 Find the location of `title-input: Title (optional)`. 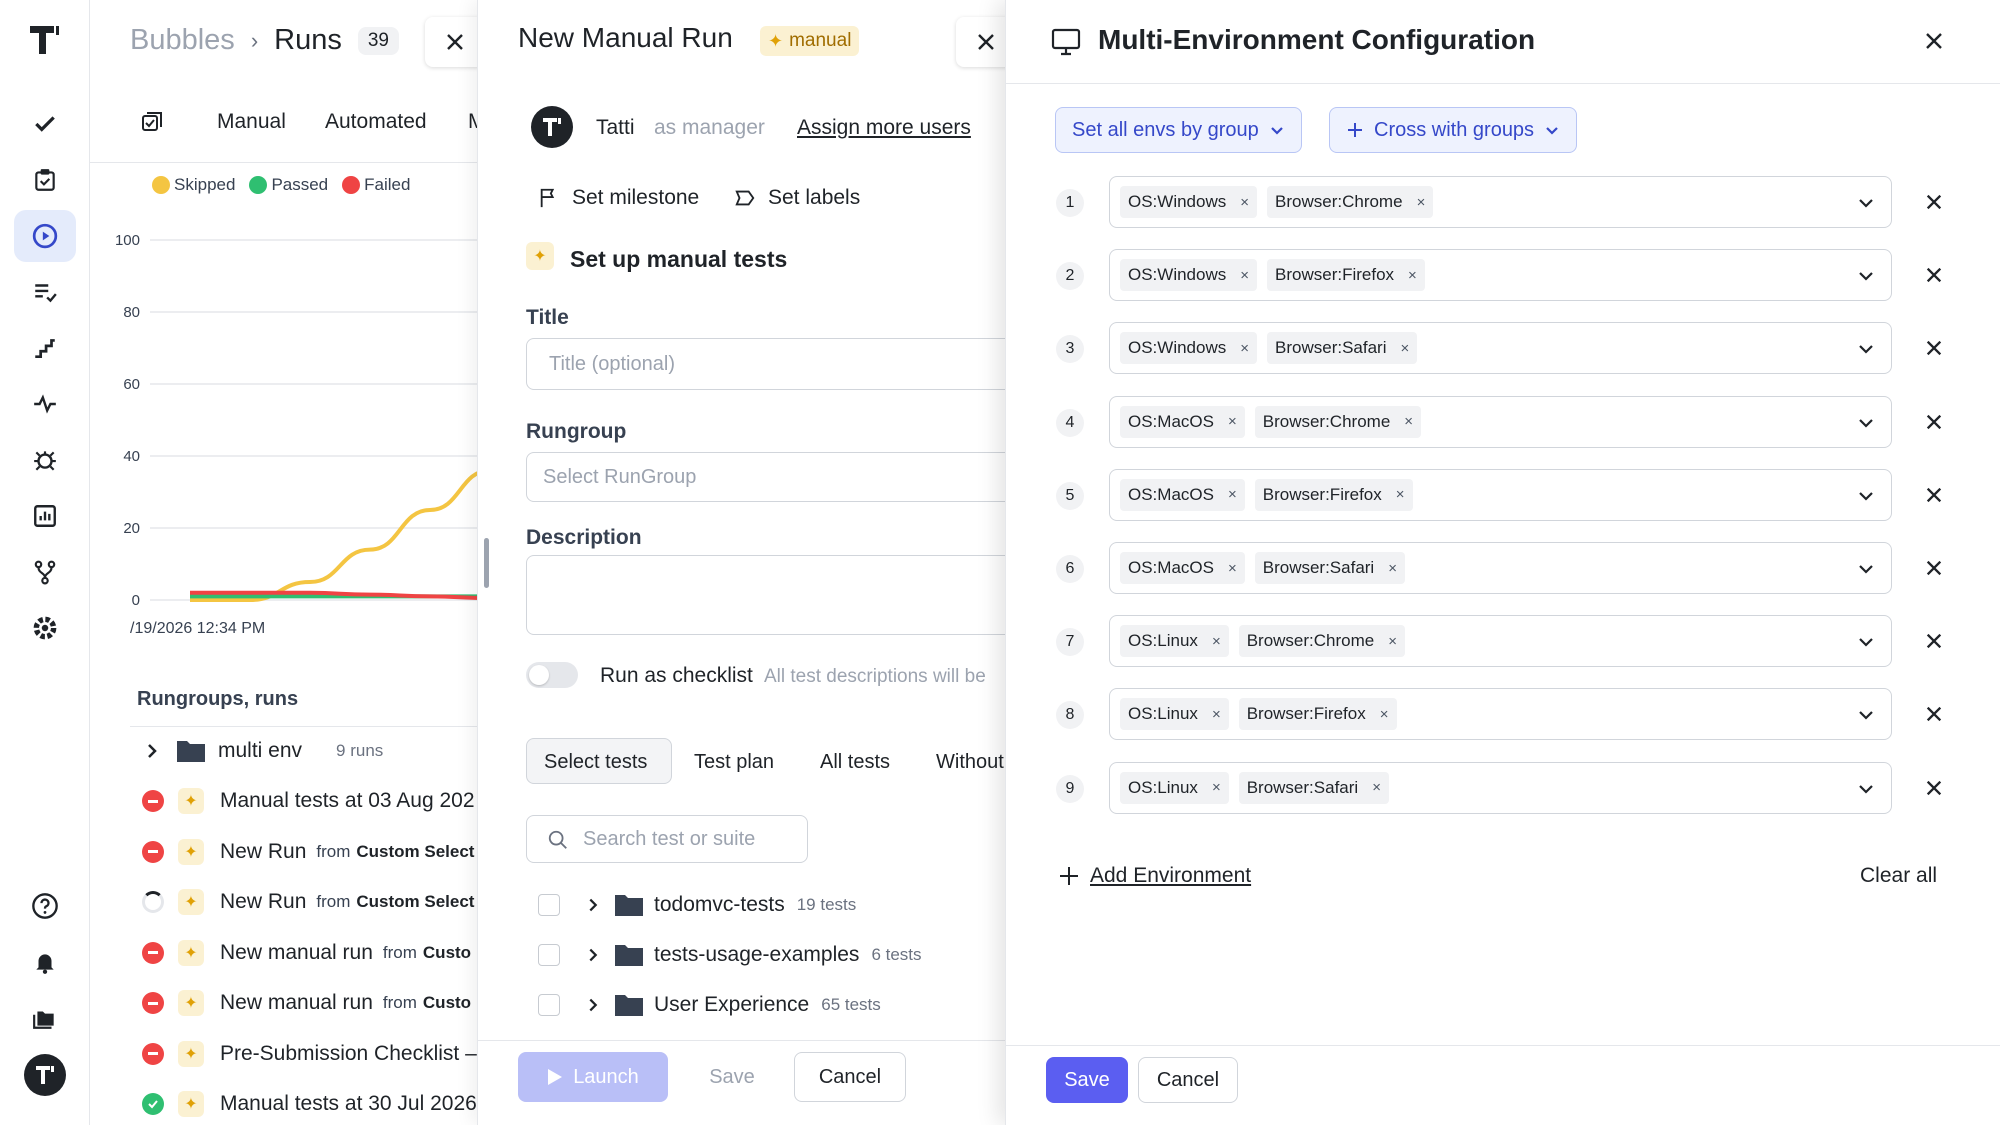

title-input: Title (optional) is located at coordinates (766, 364).